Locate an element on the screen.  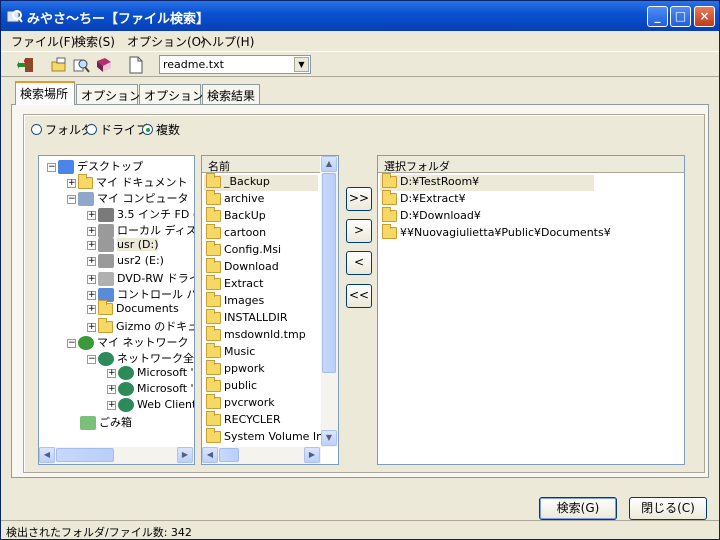
scroll-up-icon: ▲ is located at coordinates (329, 164).